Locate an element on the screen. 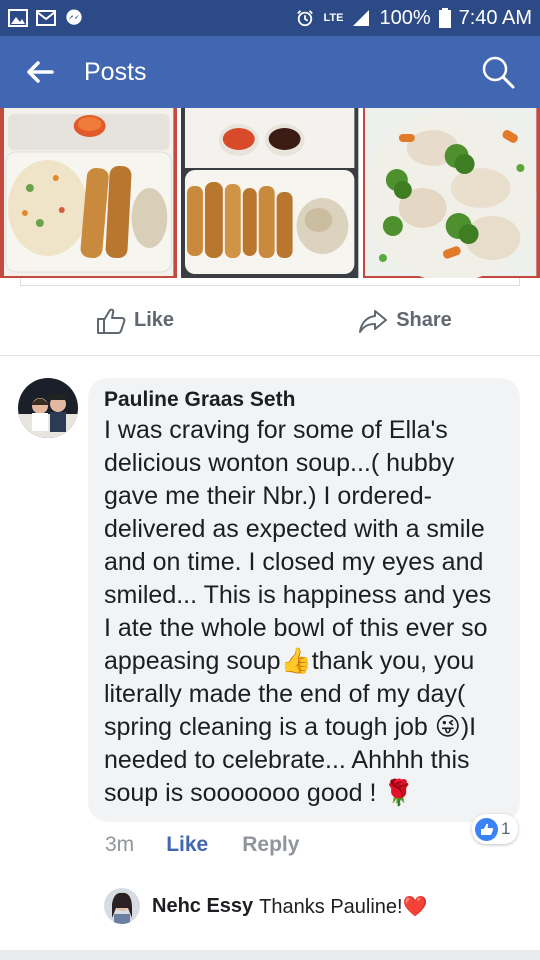  page-title: Posts is located at coordinates (115, 71).